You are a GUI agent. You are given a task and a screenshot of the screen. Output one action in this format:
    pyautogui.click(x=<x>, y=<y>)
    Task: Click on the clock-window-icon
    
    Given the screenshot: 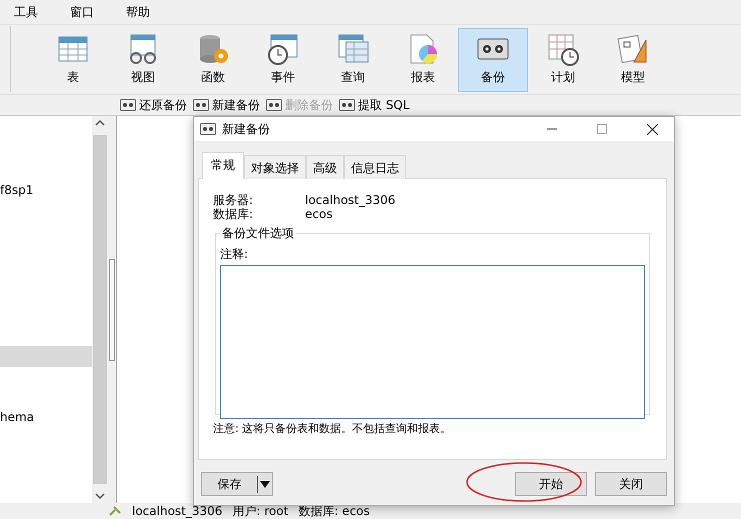 What is the action you would take?
    pyautogui.click(x=283, y=49)
    